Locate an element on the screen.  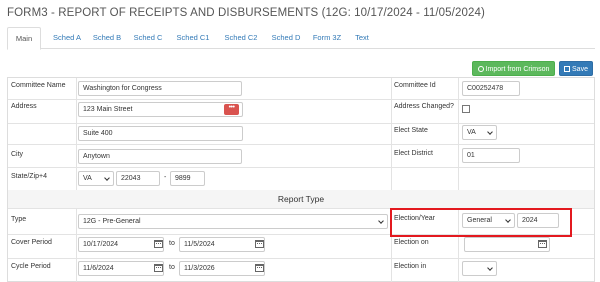
tab-sched-c2: Sched C2 is located at coordinates (241, 38).